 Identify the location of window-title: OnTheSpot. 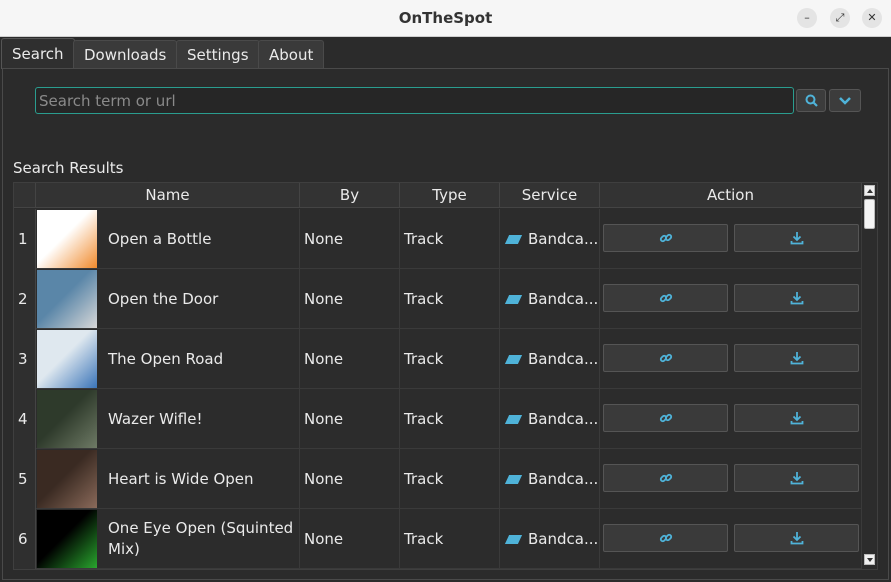
(445, 18).